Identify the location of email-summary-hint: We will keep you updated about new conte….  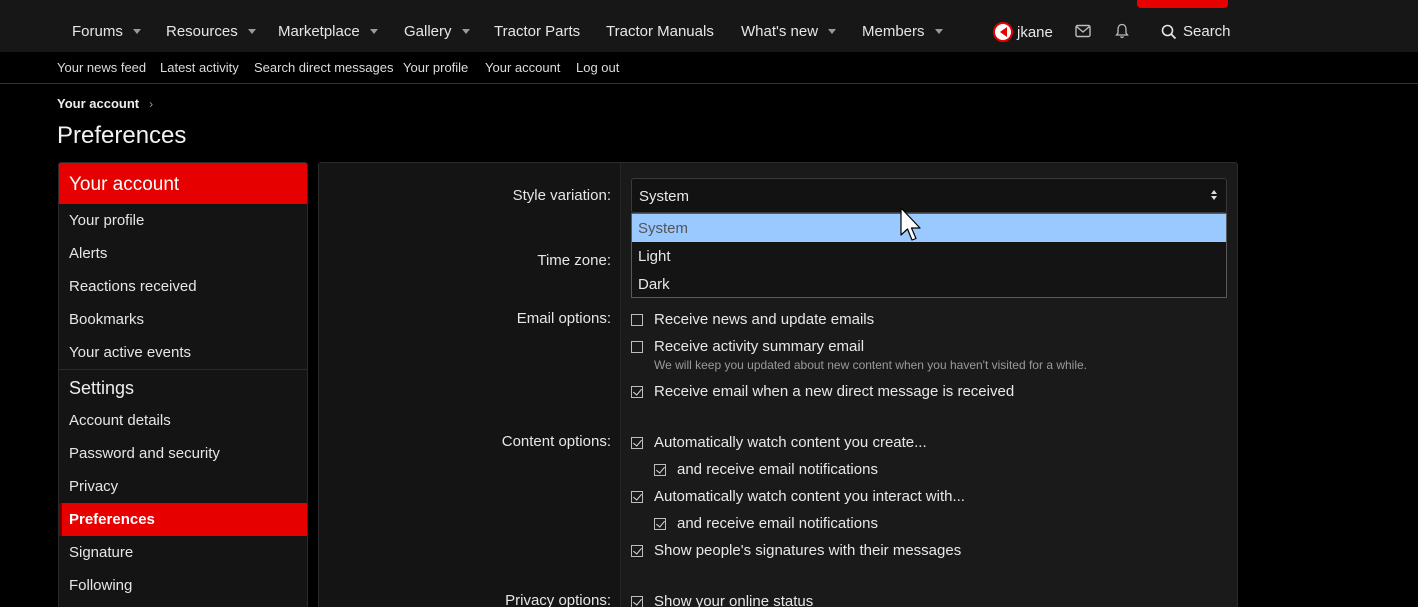
(871, 365).